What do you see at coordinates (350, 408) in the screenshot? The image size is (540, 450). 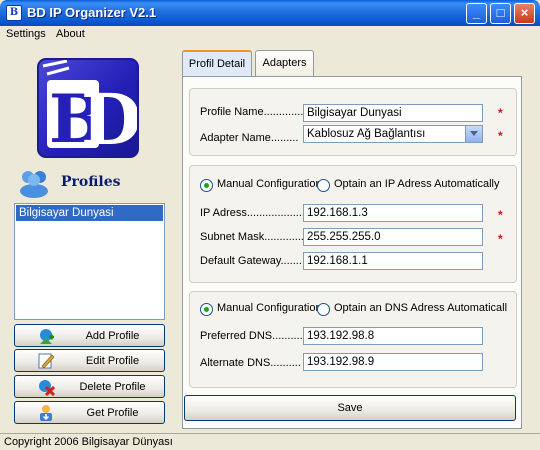 I see `save-button: Save` at bounding box center [350, 408].